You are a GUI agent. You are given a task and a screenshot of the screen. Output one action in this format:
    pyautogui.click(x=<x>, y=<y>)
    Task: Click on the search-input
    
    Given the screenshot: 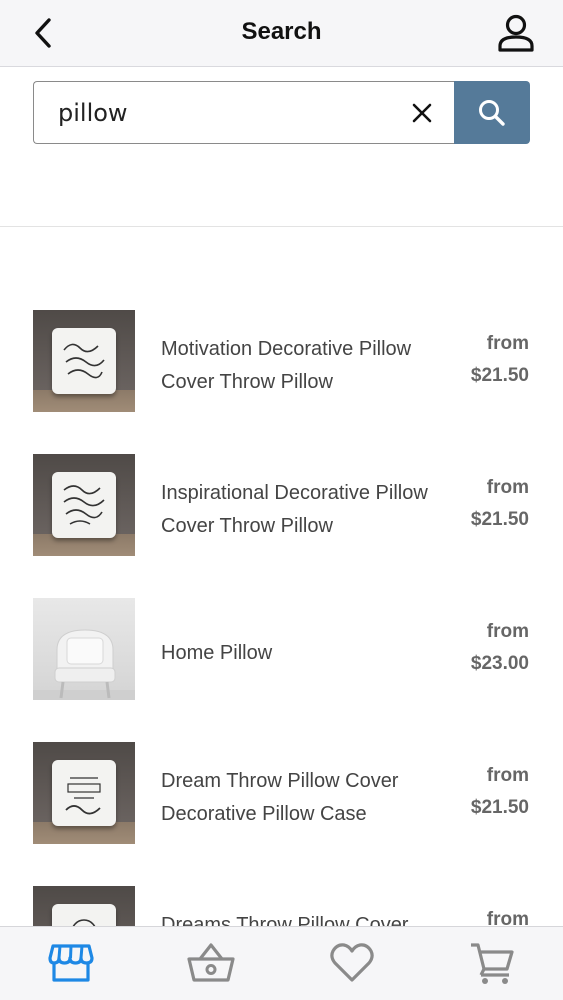 What is the action you would take?
    pyautogui.click(x=244, y=112)
    